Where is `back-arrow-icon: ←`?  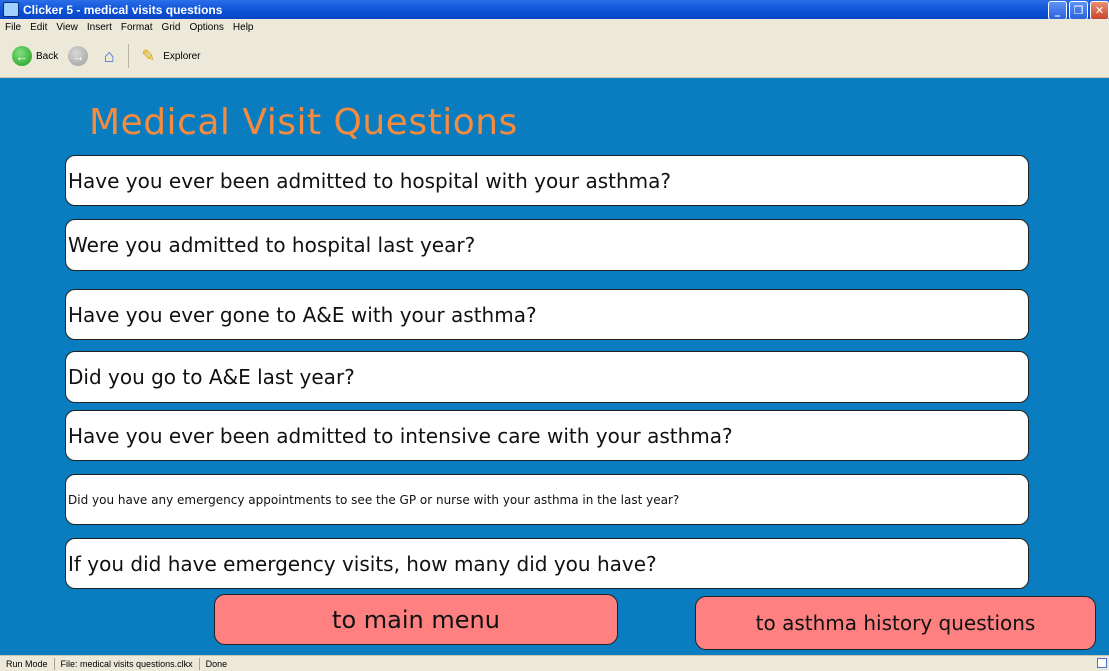
back-arrow-icon: ← is located at coordinates (22, 56).